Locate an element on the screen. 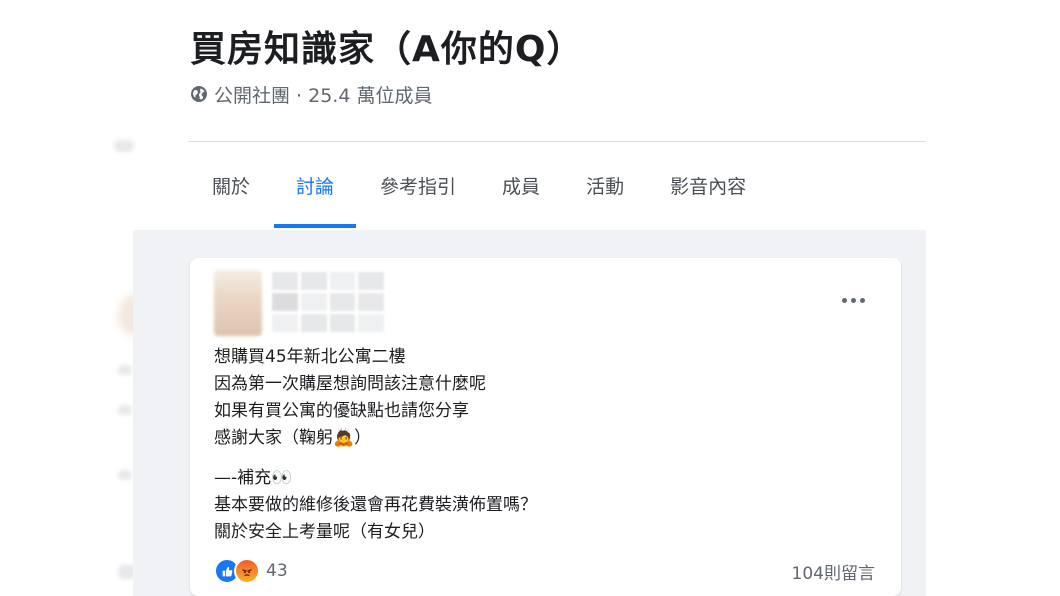 The image size is (1060, 596). avatar is located at coordinates (238, 303).